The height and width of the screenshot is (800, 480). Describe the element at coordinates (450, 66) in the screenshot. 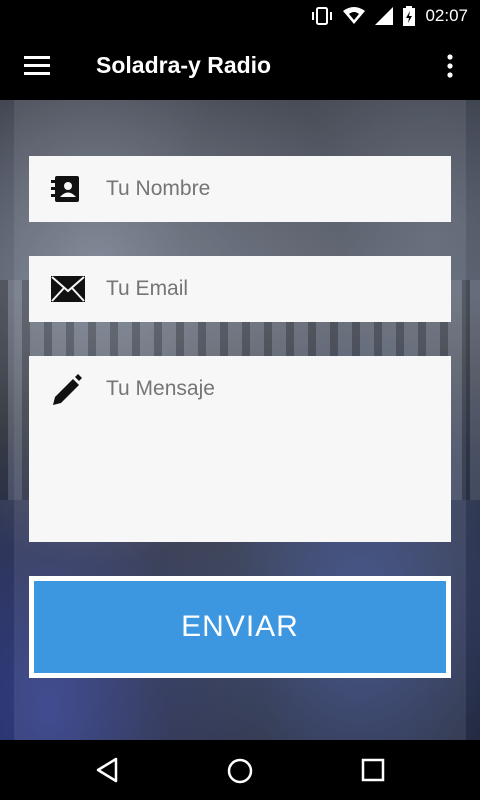

I see `more-vert-icon` at that location.